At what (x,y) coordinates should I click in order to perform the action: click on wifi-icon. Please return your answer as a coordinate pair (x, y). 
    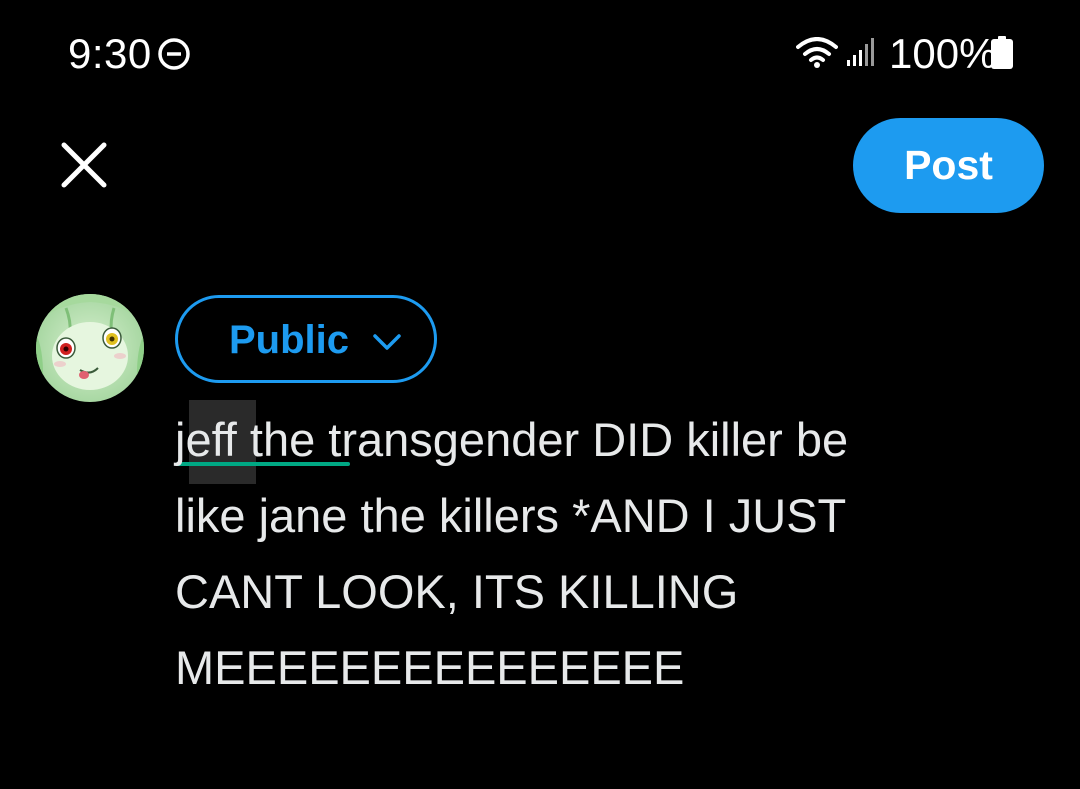
    Looking at the image, I should click on (817, 52).